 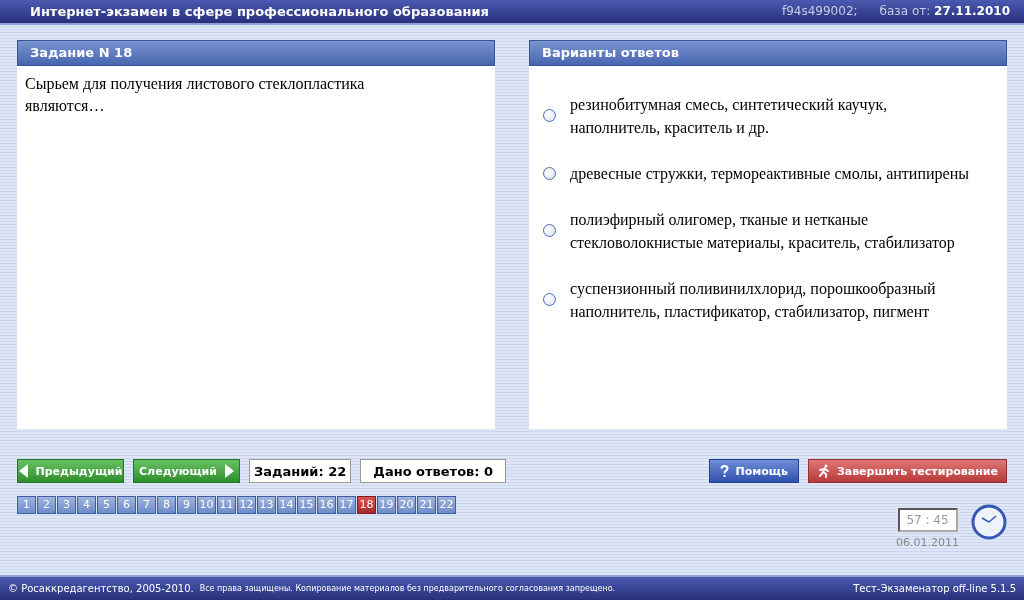 I want to click on panel-title: Задание N 18, so click(x=256, y=52).